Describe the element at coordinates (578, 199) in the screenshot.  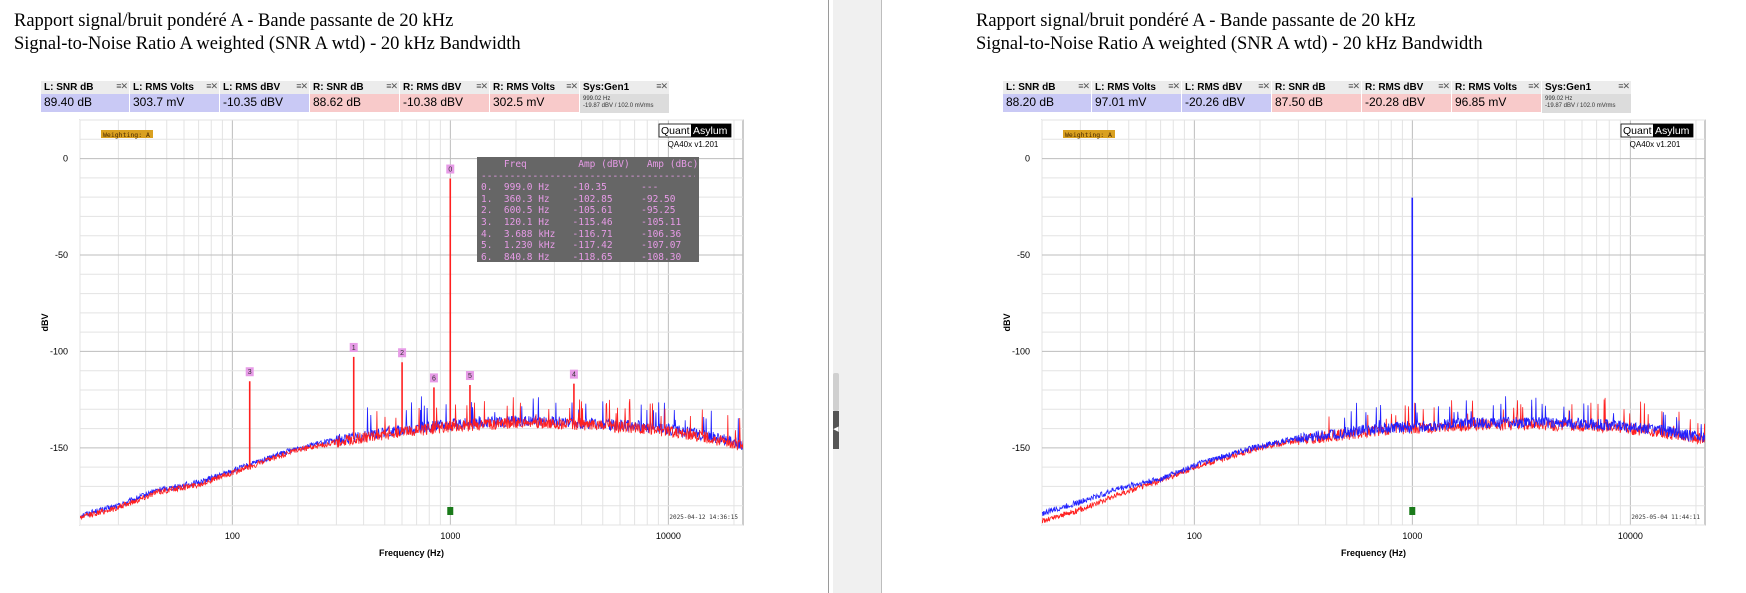
I see `peak-table-row: 1. 360.3 Hz -102.85 -92.50` at that location.